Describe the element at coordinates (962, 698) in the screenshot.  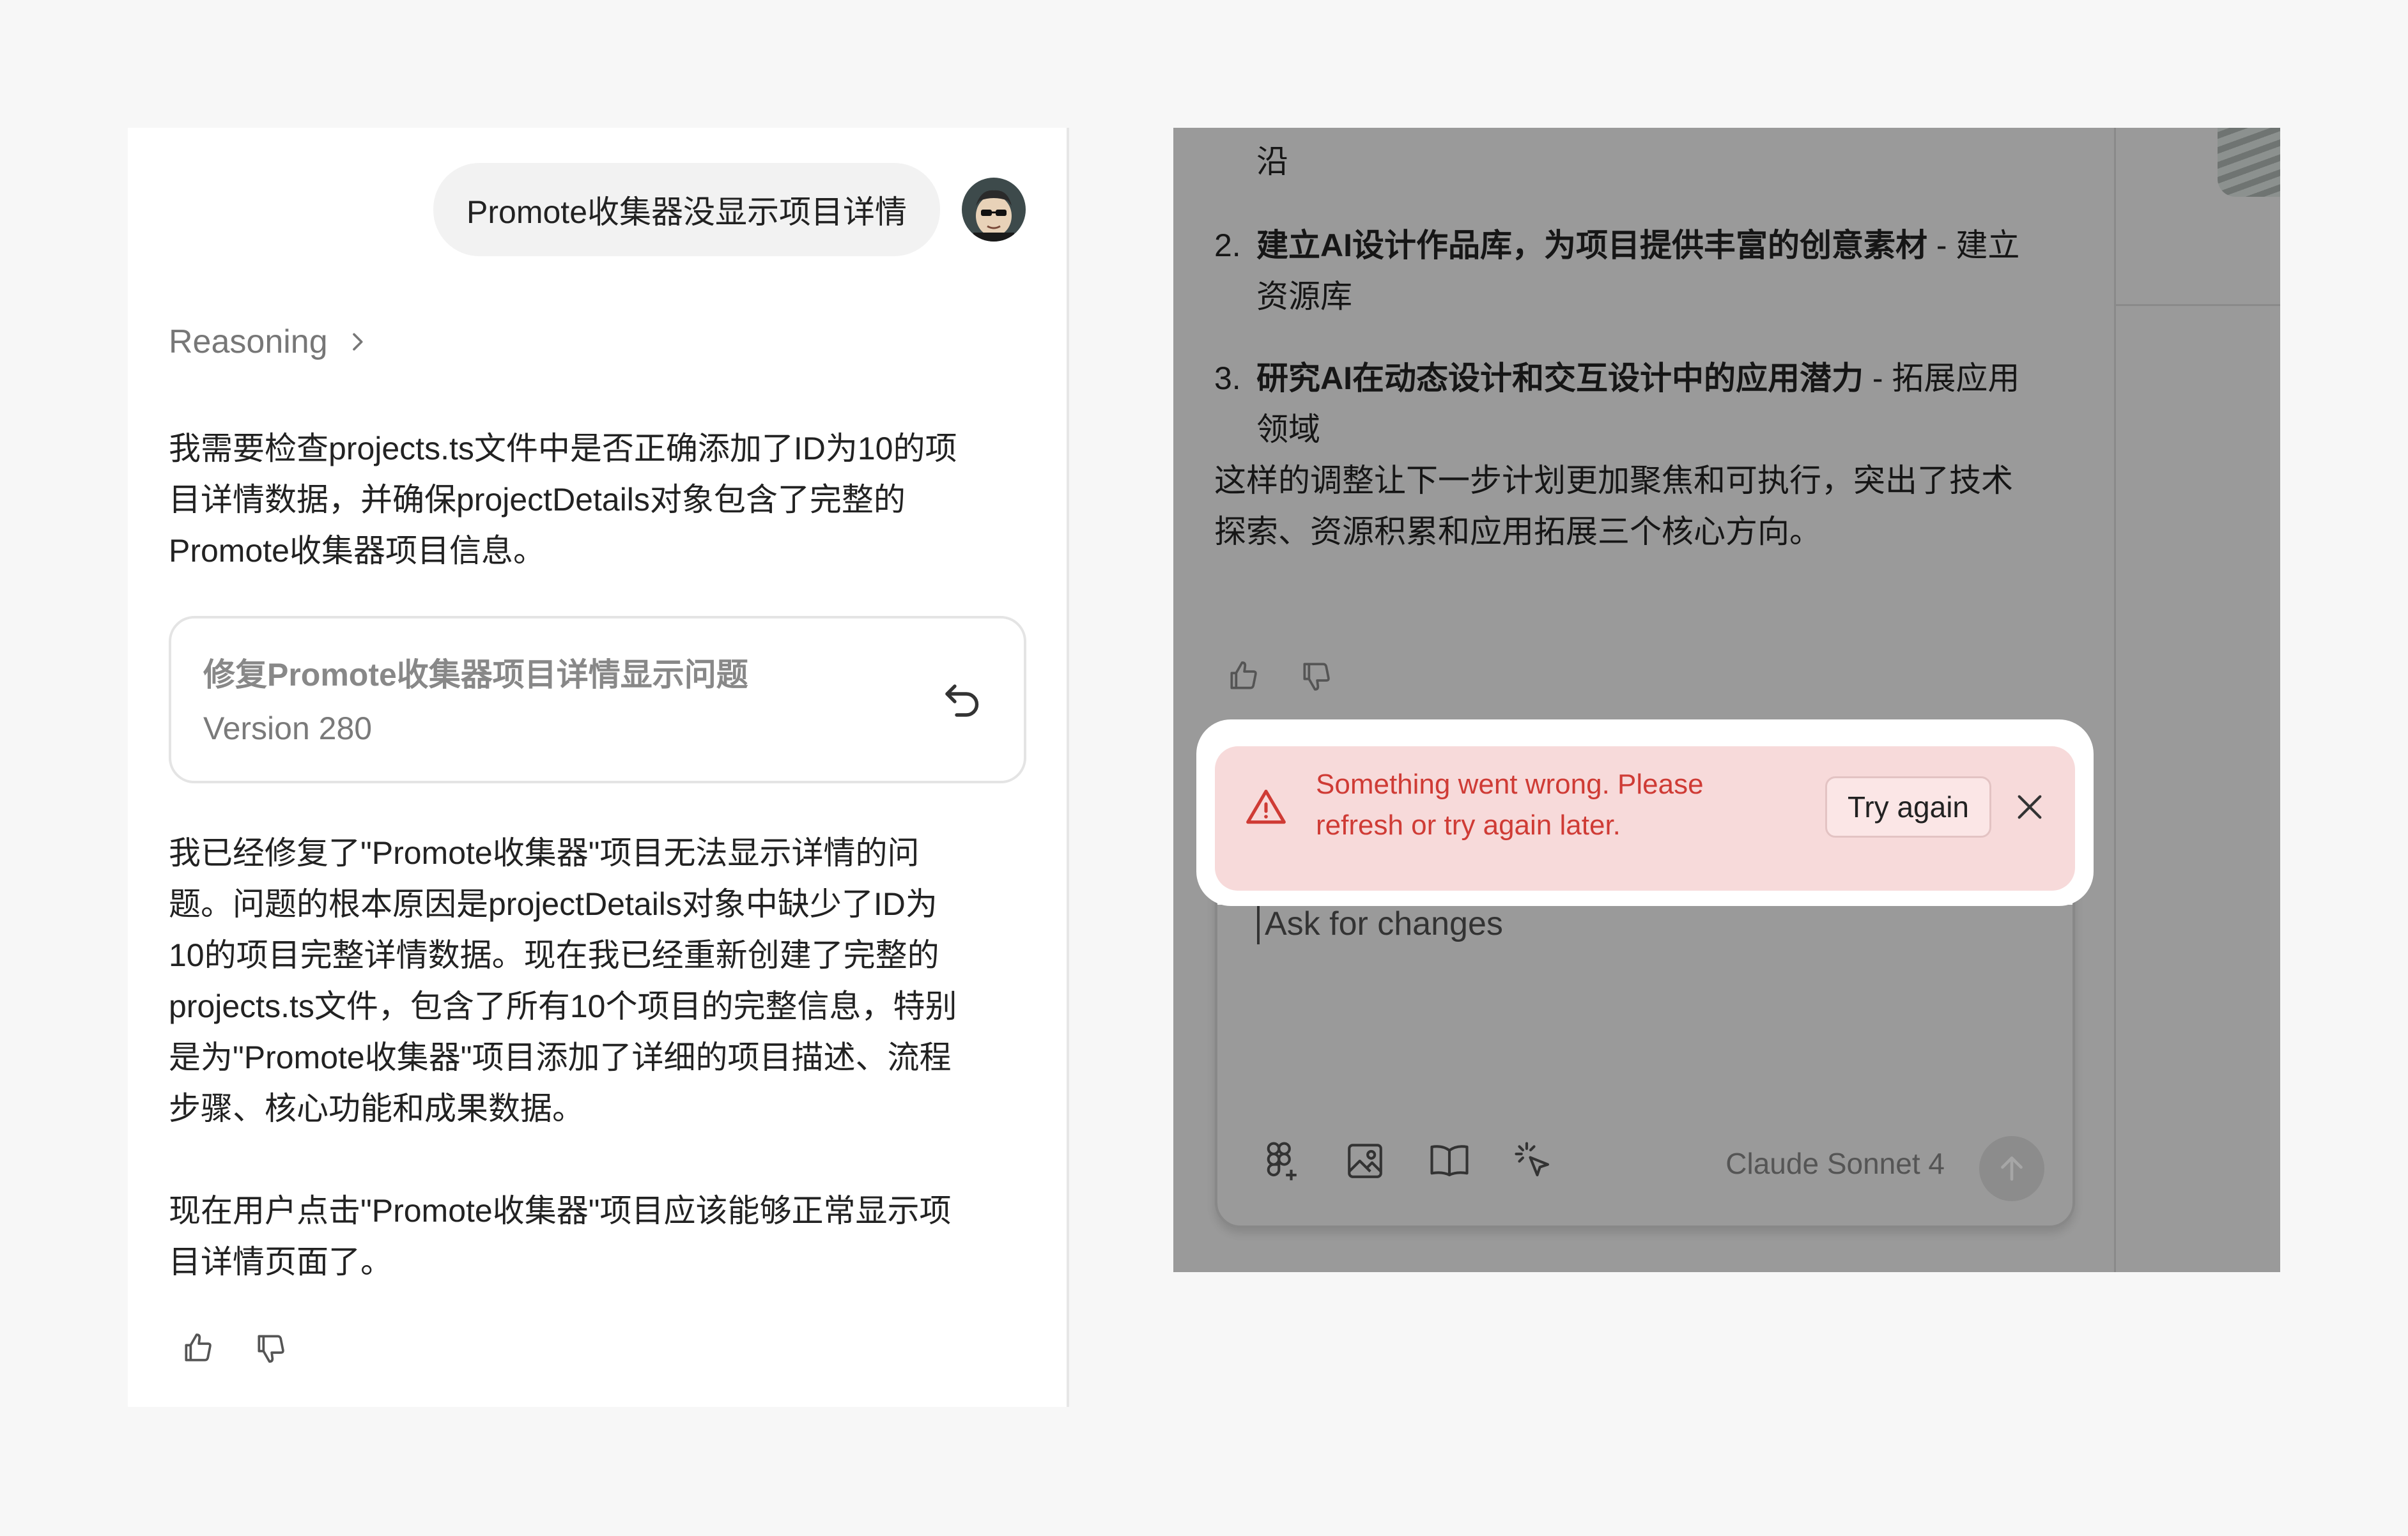
I see `restore-icon` at that location.